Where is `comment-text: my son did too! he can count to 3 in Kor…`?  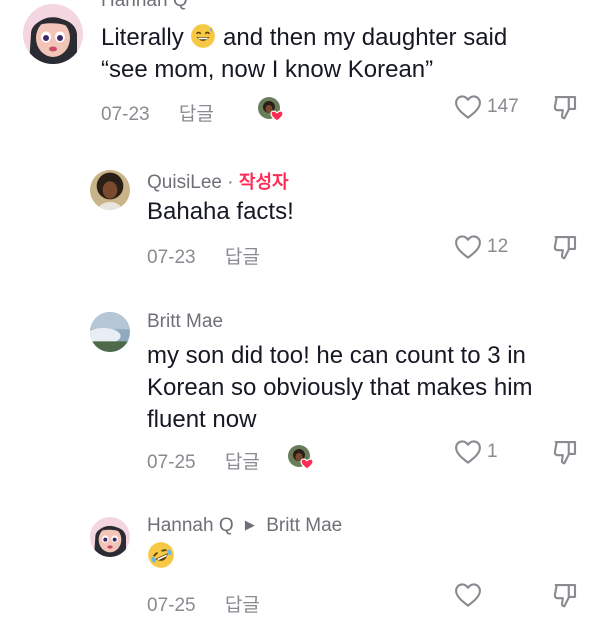
comment-text: my son did too! he can count to 3 in Kor… is located at coordinates (367, 388).